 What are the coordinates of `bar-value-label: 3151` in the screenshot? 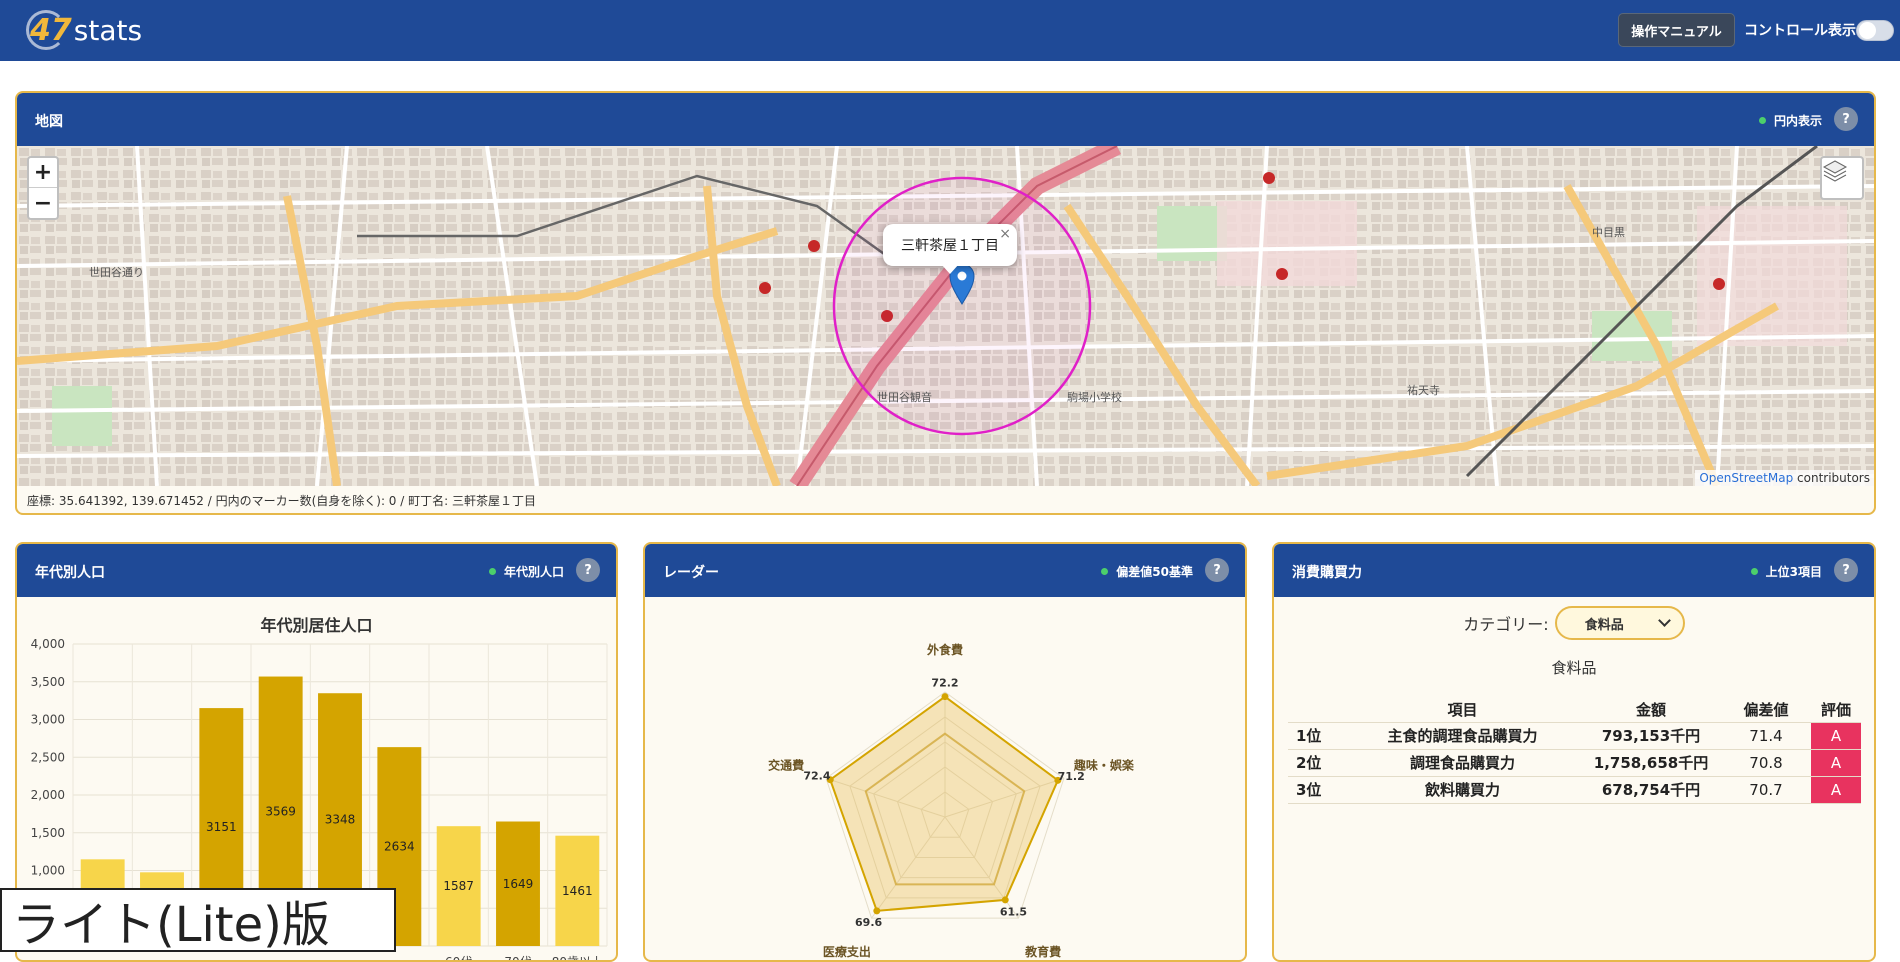 It's located at (221, 827).